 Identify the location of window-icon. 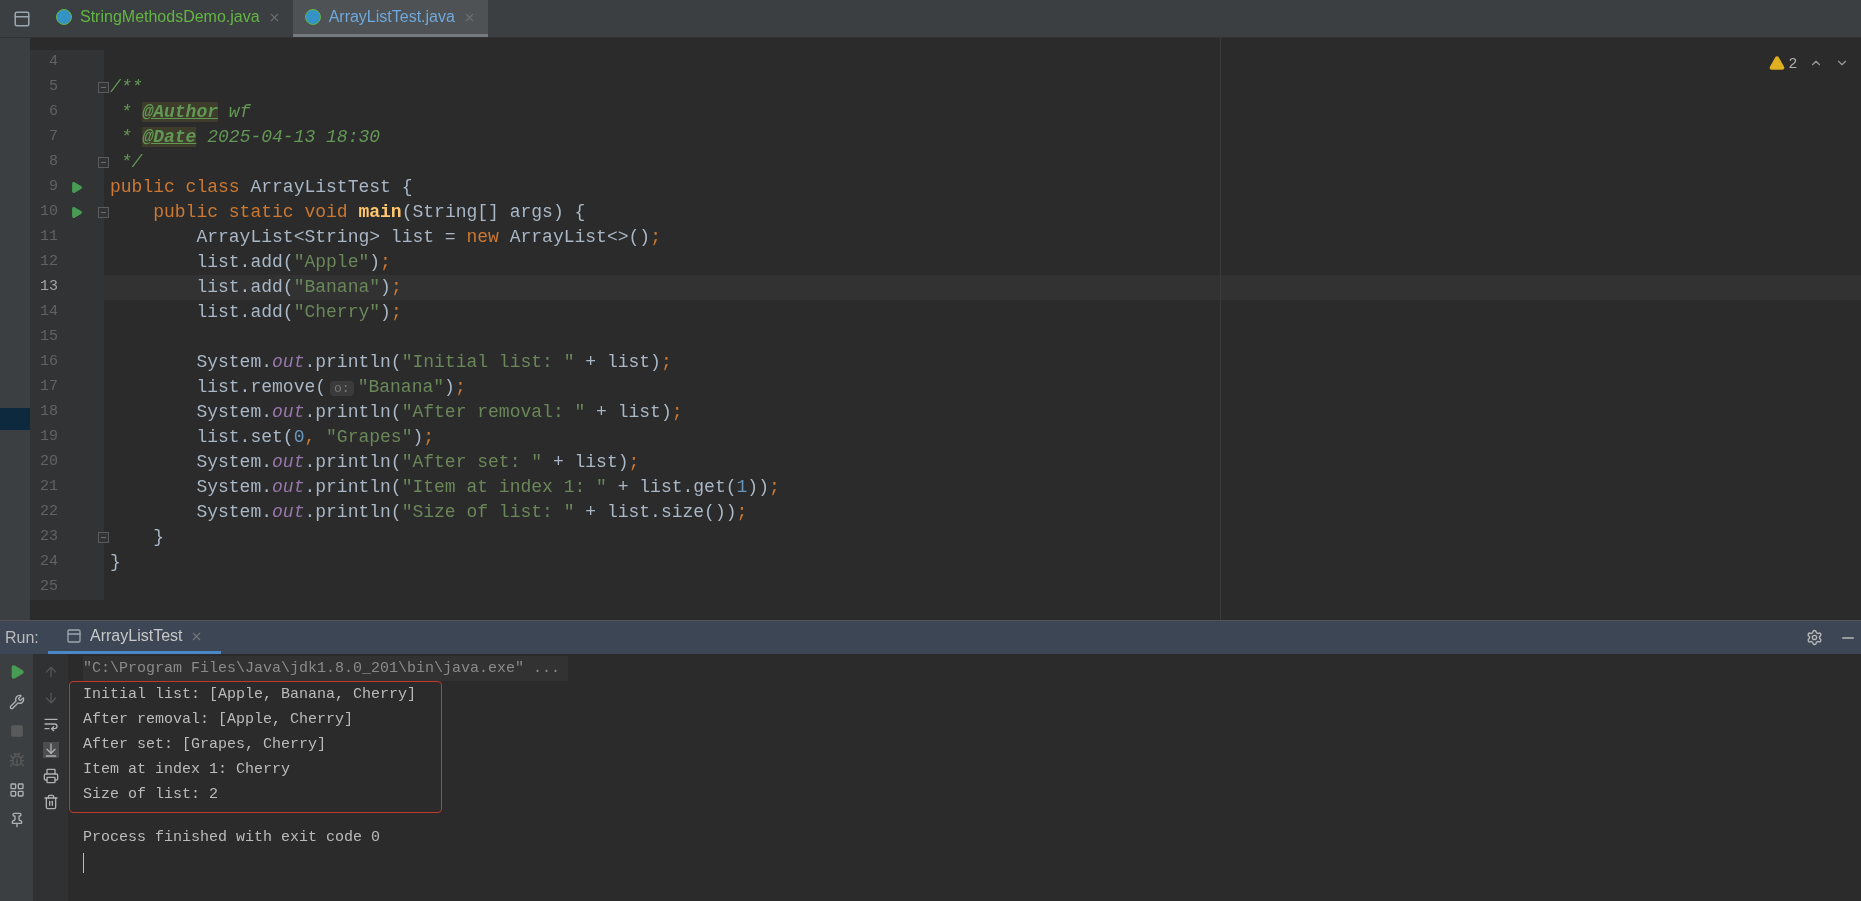
(22, 18).